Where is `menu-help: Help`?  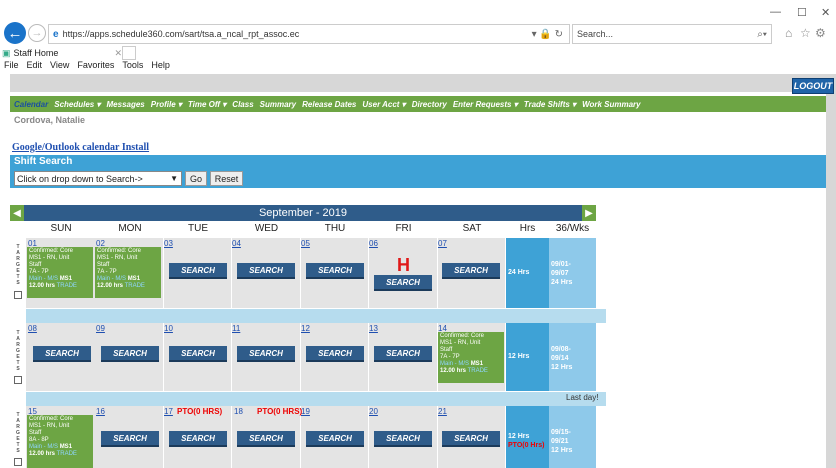 menu-help: Help is located at coordinates (160, 66).